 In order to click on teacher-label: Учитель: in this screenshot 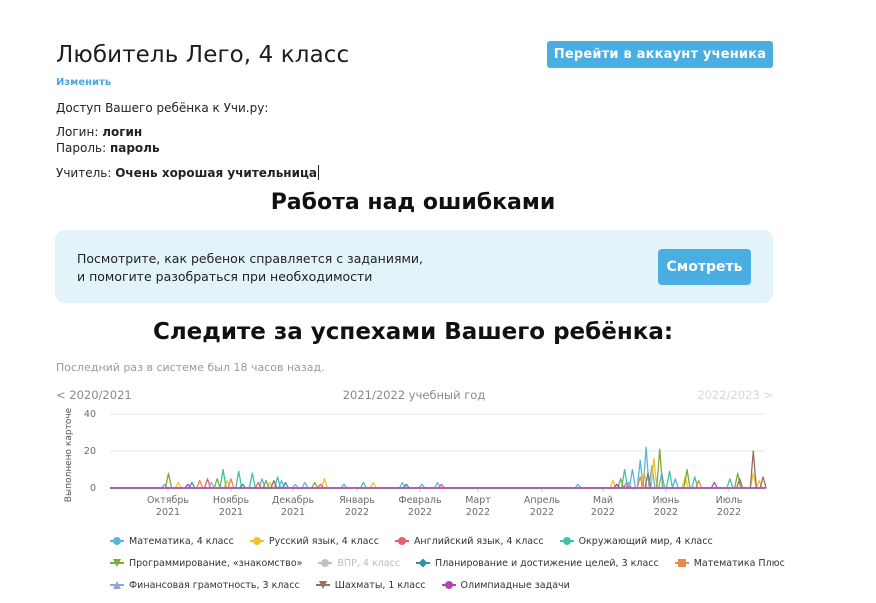, I will do `click(84, 173)`.